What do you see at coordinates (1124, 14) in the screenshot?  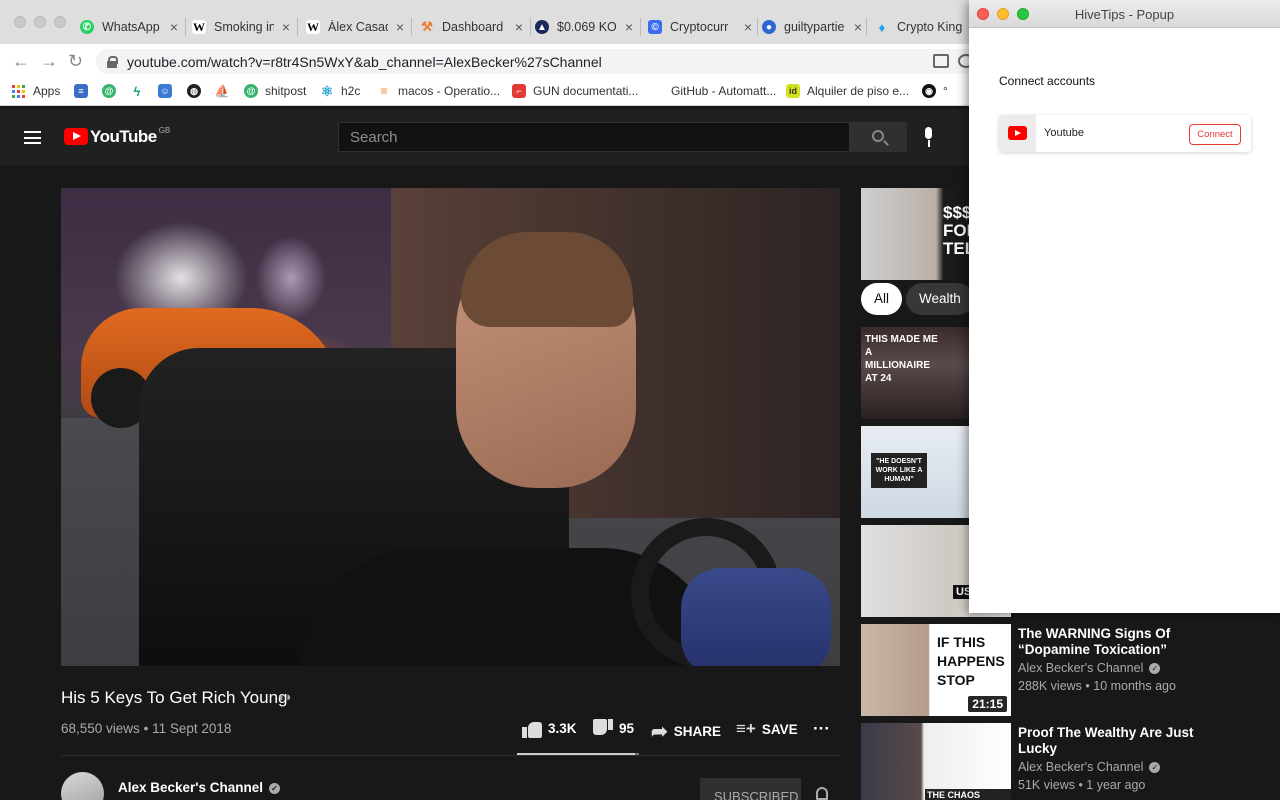 I see `popup-titlebar: HiveTips - Popup` at bounding box center [1124, 14].